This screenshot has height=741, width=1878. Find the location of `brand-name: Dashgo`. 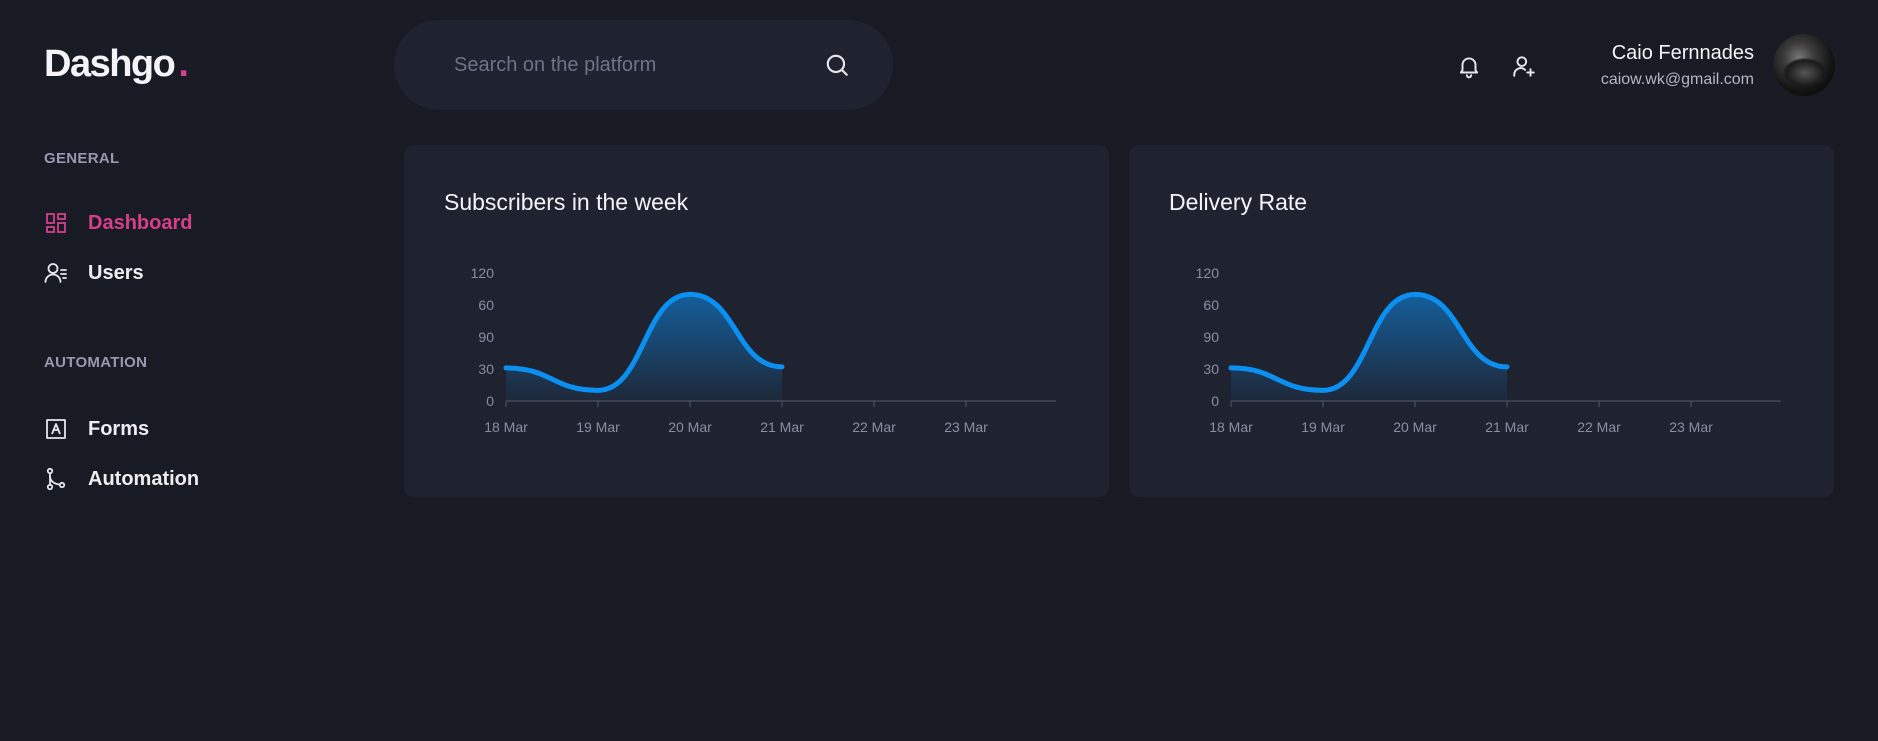

brand-name: Dashgo is located at coordinates (110, 64).